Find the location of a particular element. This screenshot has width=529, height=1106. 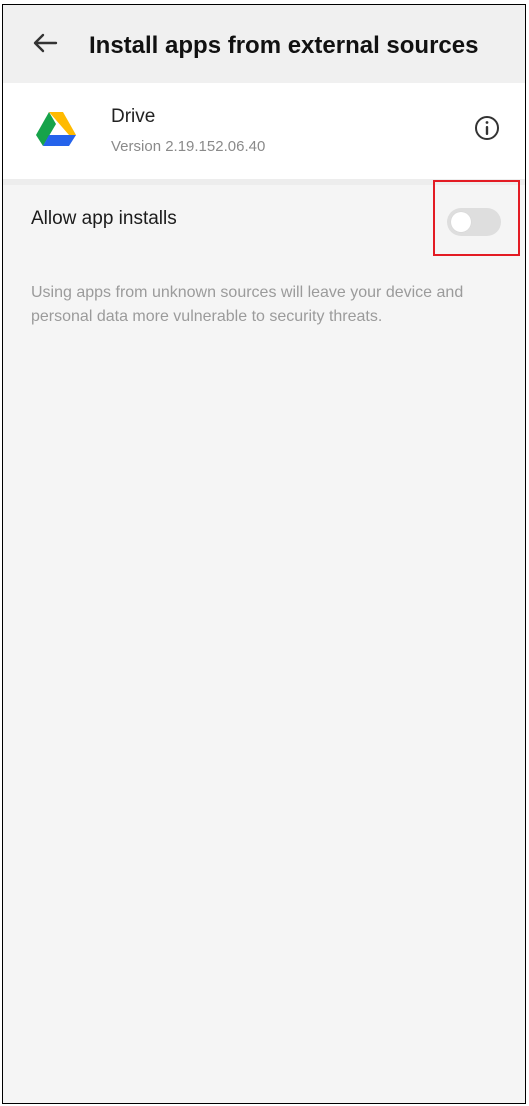

app-name: Drive is located at coordinates (133, 116).